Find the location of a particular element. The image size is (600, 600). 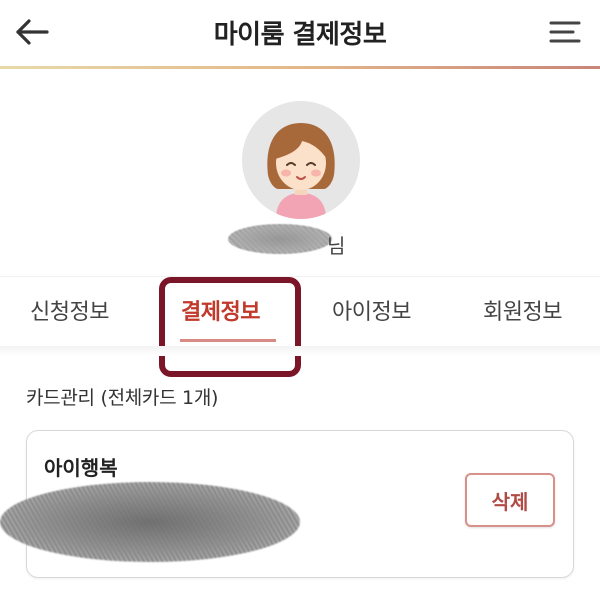

hamburger-menu-icon is located at coordinates (565, 32).